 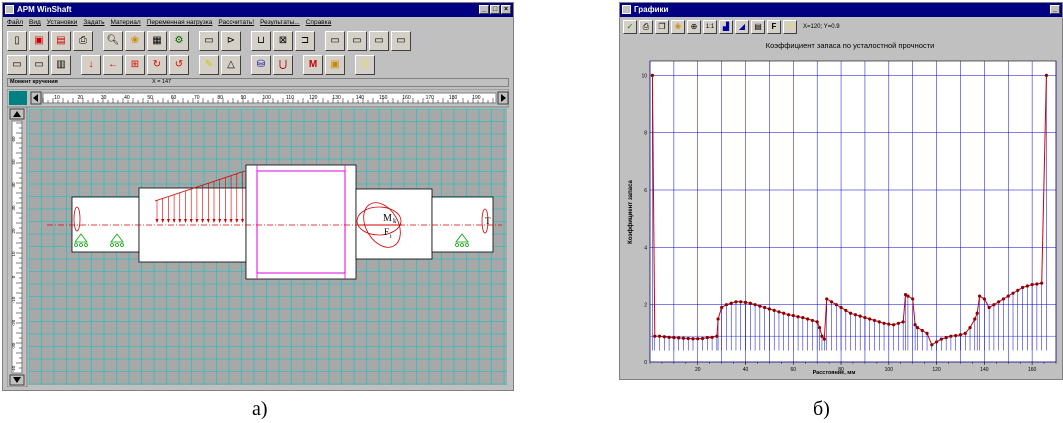 I want to click on menu-calculate: Рассчитать!, so click(x=236, y=22).